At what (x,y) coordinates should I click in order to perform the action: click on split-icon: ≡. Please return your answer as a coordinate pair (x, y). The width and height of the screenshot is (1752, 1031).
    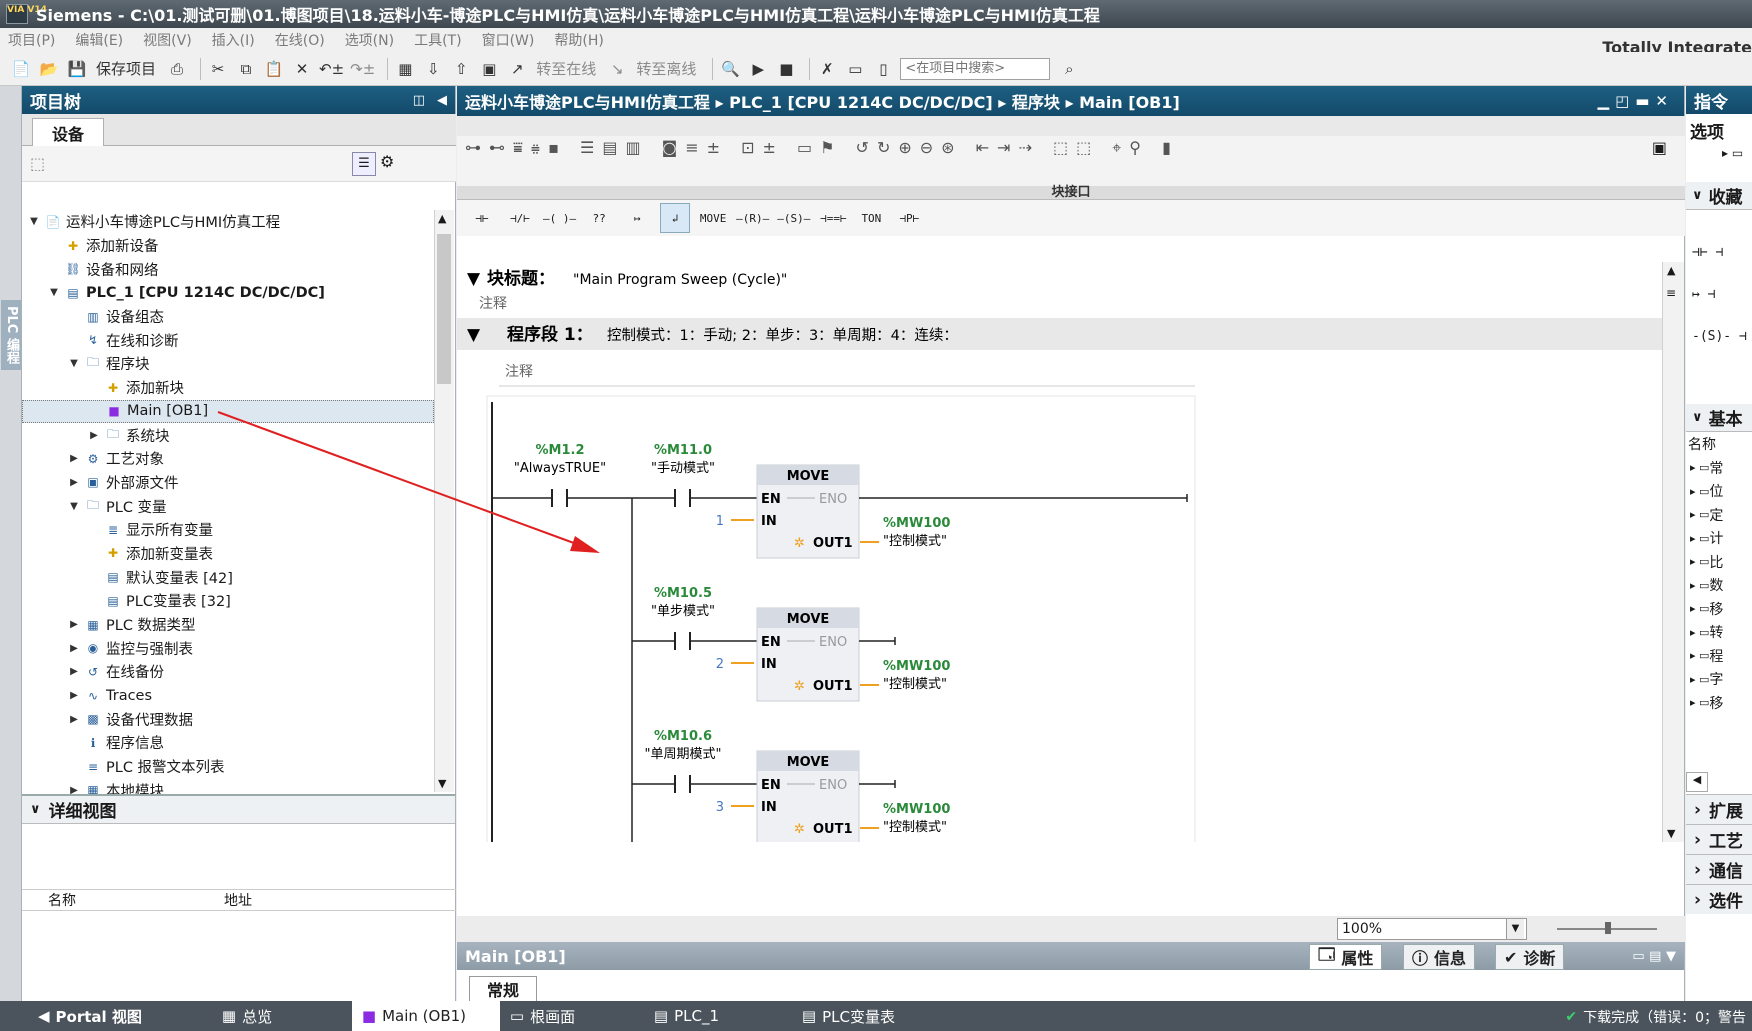
    Looking at the image, I should click on (1671, 293).